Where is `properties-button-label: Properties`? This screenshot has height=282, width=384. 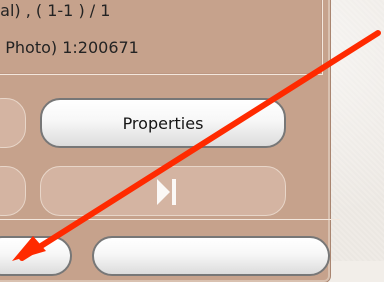 properties-button-label: Properties is located at coordinates (163, 123).